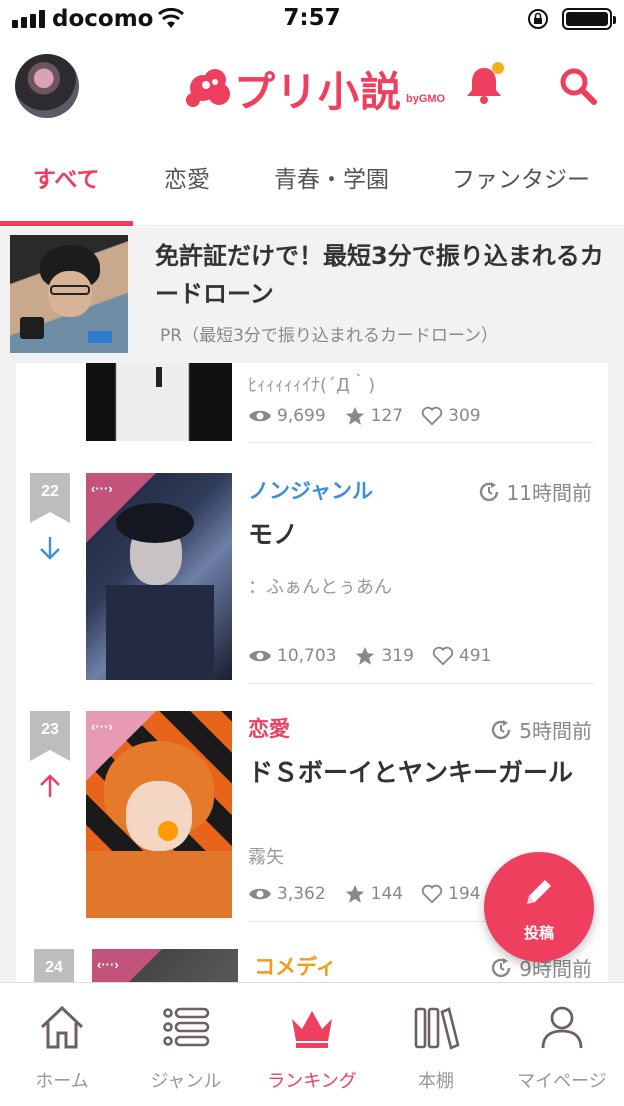 The height and width of the screenshot is (1106, 624). I want to click on novel-cover, so click(159, 402).